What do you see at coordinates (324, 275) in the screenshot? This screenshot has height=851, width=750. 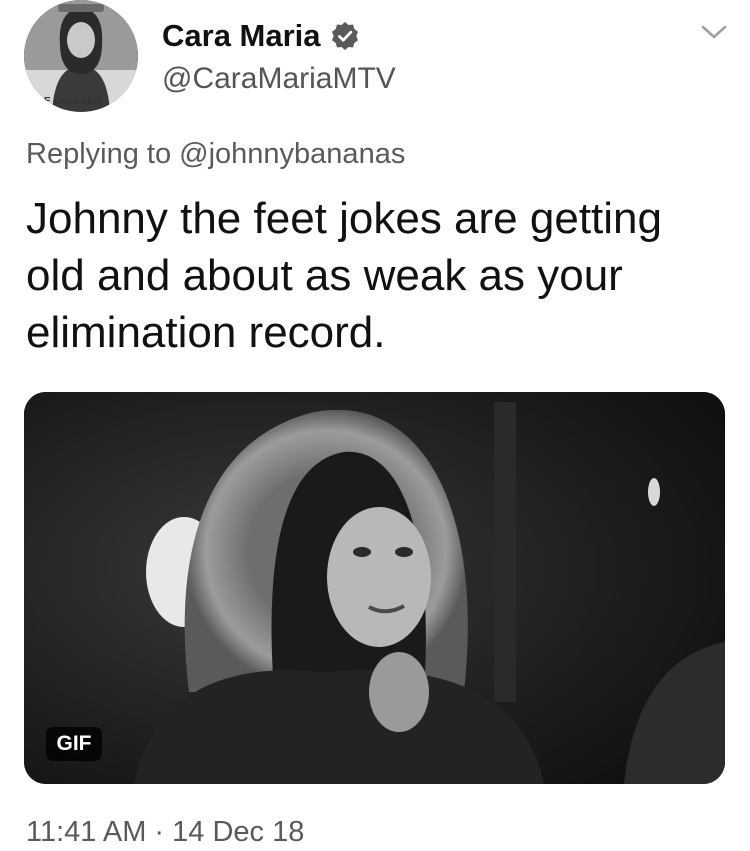 I see `tweet-text-line: old and about as weak as your` at bounding box center [324, 275].